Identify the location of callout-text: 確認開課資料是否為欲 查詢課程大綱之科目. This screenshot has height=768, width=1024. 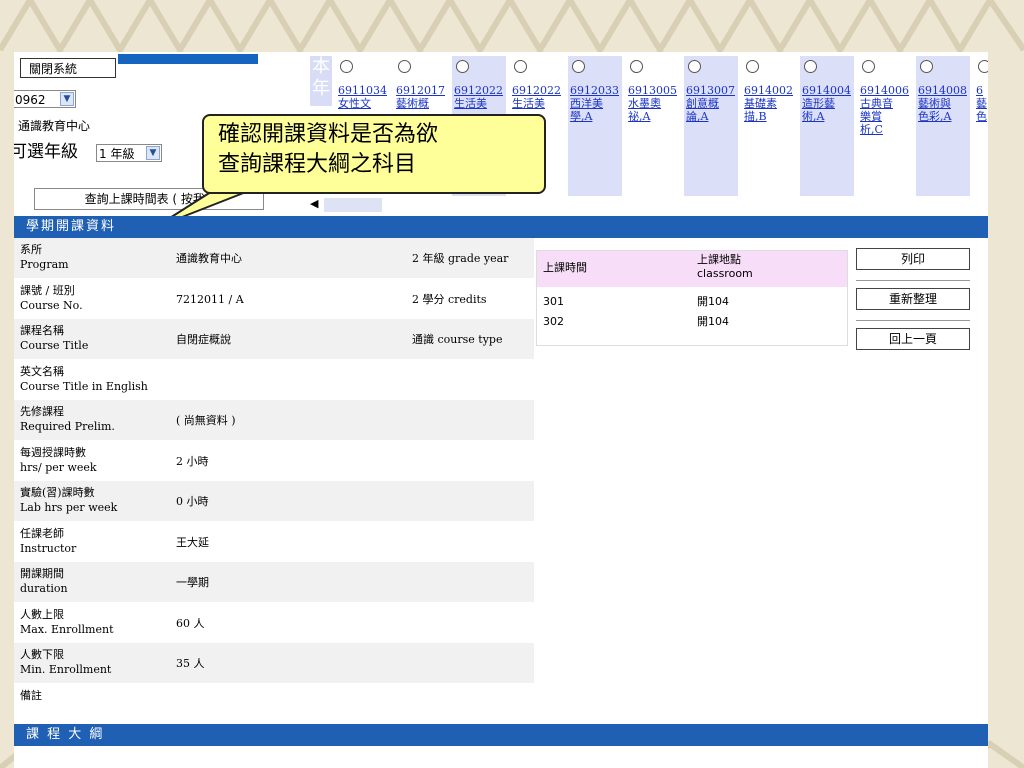
(328, 149).